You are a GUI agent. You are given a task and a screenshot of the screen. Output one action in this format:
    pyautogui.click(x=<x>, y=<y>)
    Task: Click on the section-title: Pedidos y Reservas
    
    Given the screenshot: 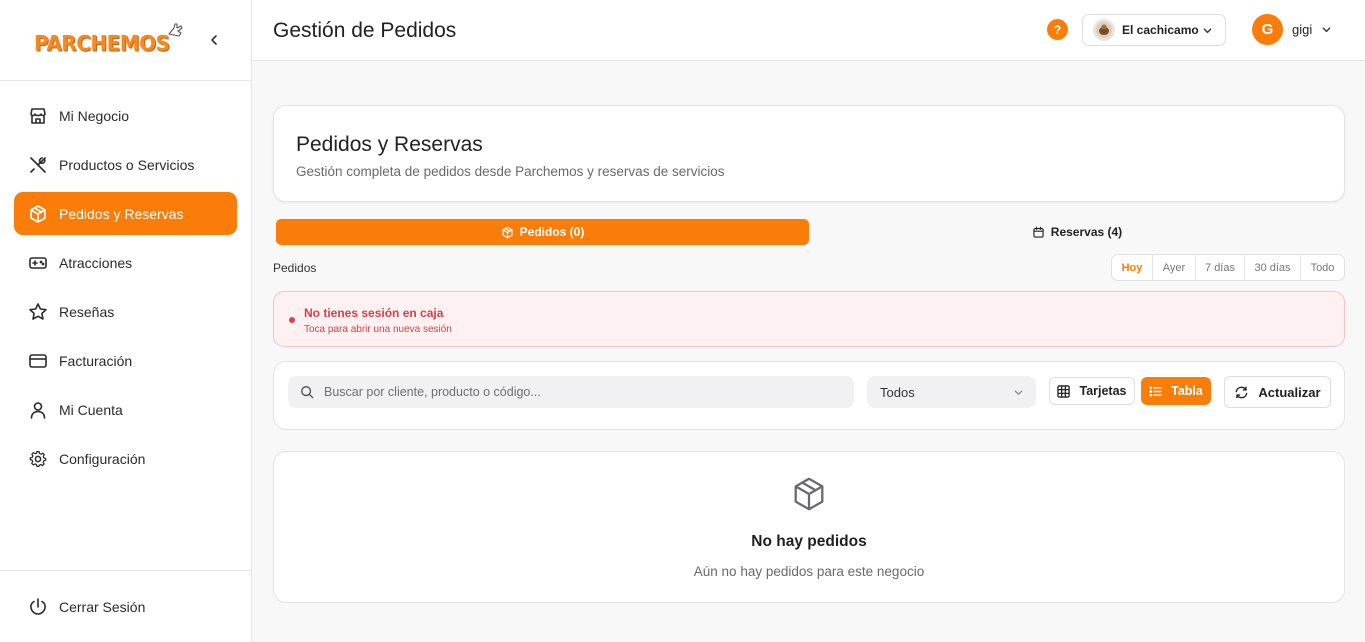 What is the action you would take?
    pyautogui.click(x=389, y=144)
    